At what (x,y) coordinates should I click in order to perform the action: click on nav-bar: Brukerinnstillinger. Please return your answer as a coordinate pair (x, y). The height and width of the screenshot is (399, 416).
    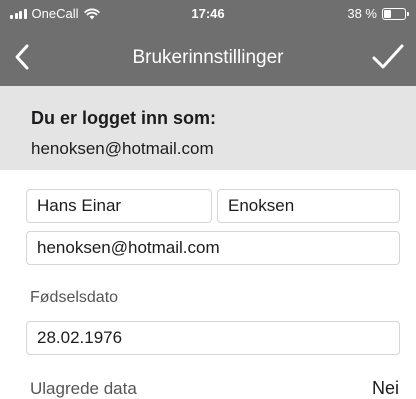
    Looking at the image, I should click on (208, 57).